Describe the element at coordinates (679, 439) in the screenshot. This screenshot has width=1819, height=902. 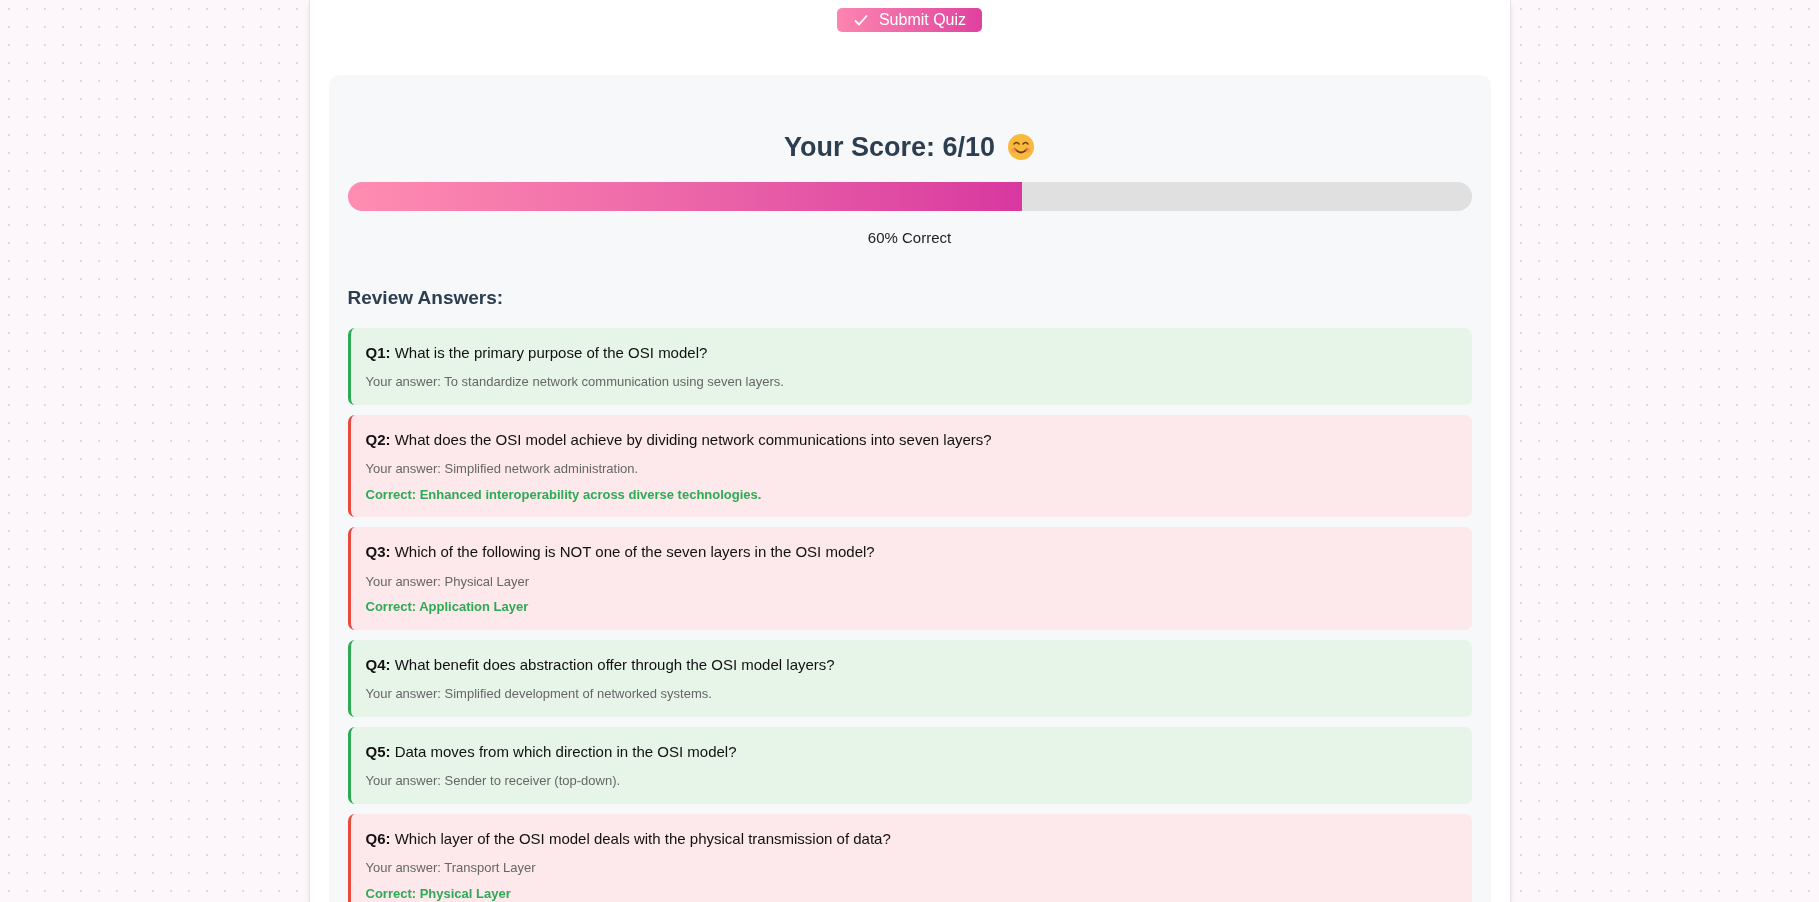
I see `question-text: Q2: What does the OSI model achieve by dividing network communications into seven layers?` at that location.